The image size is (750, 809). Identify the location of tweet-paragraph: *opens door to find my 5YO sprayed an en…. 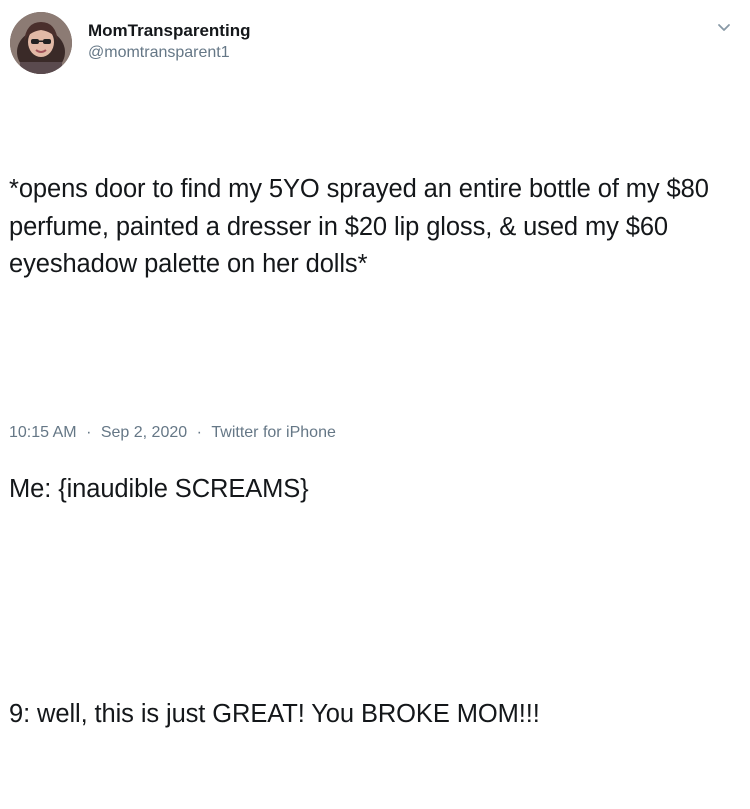
(362, 226).